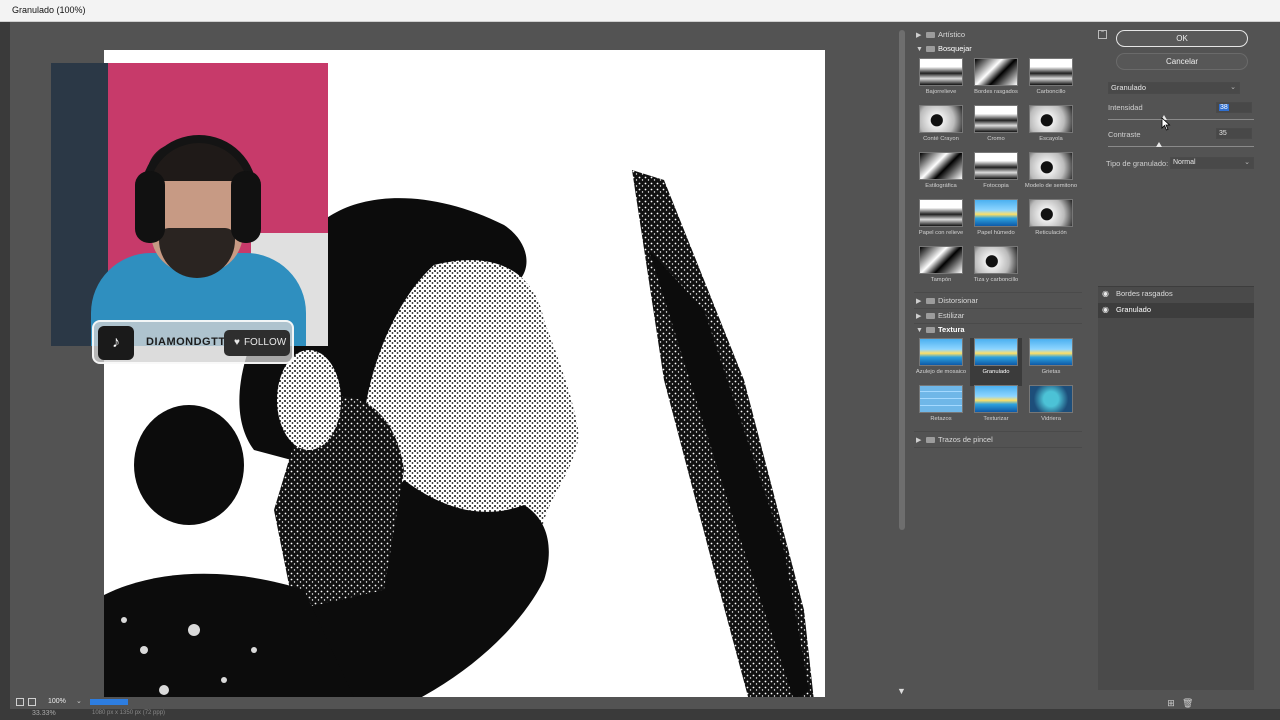  What do you see at coordinates (1124, 134) in the screenshot?
I see `contrast-label: Contraste` at bounding box center [1124, 134].